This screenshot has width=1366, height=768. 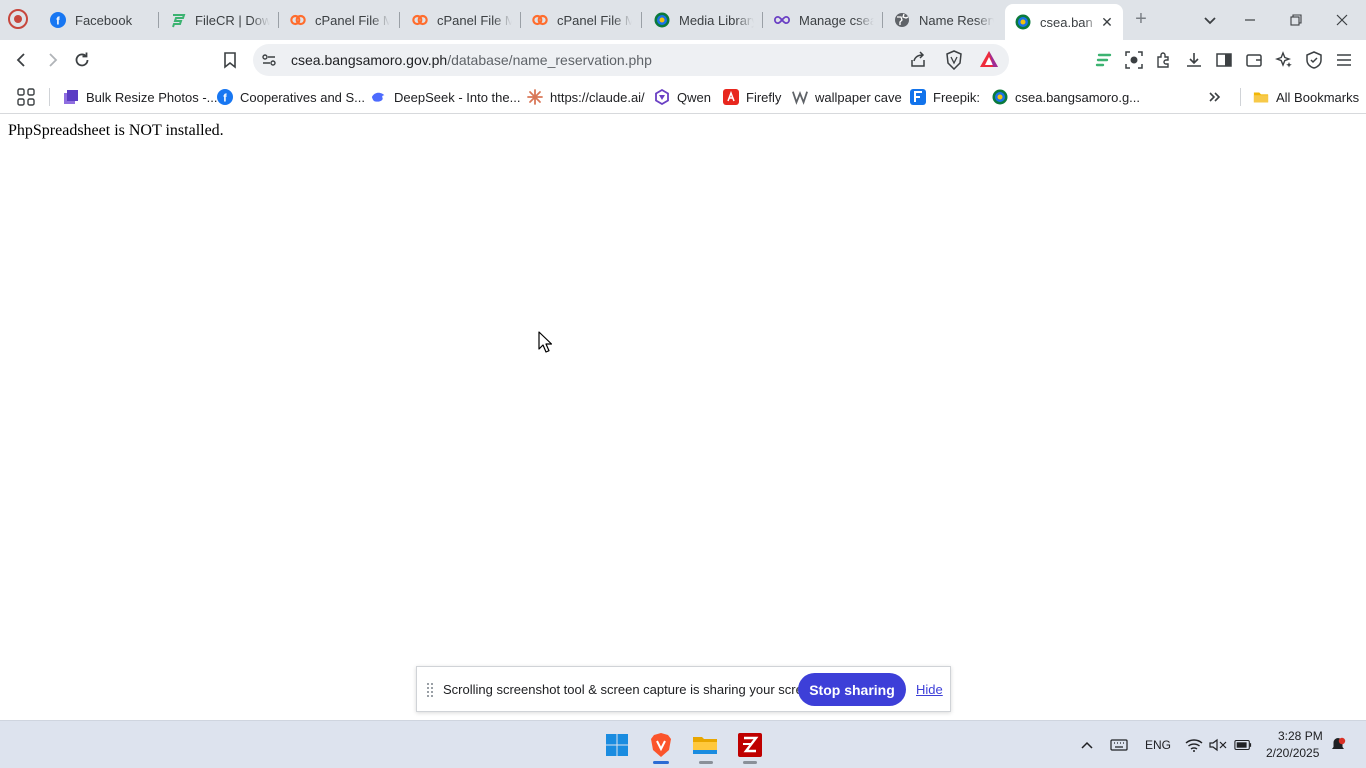 What do you see at coordinates (1194, 60) in the screenshot?
I see `download-icon` at bounding box center [1194, 60].